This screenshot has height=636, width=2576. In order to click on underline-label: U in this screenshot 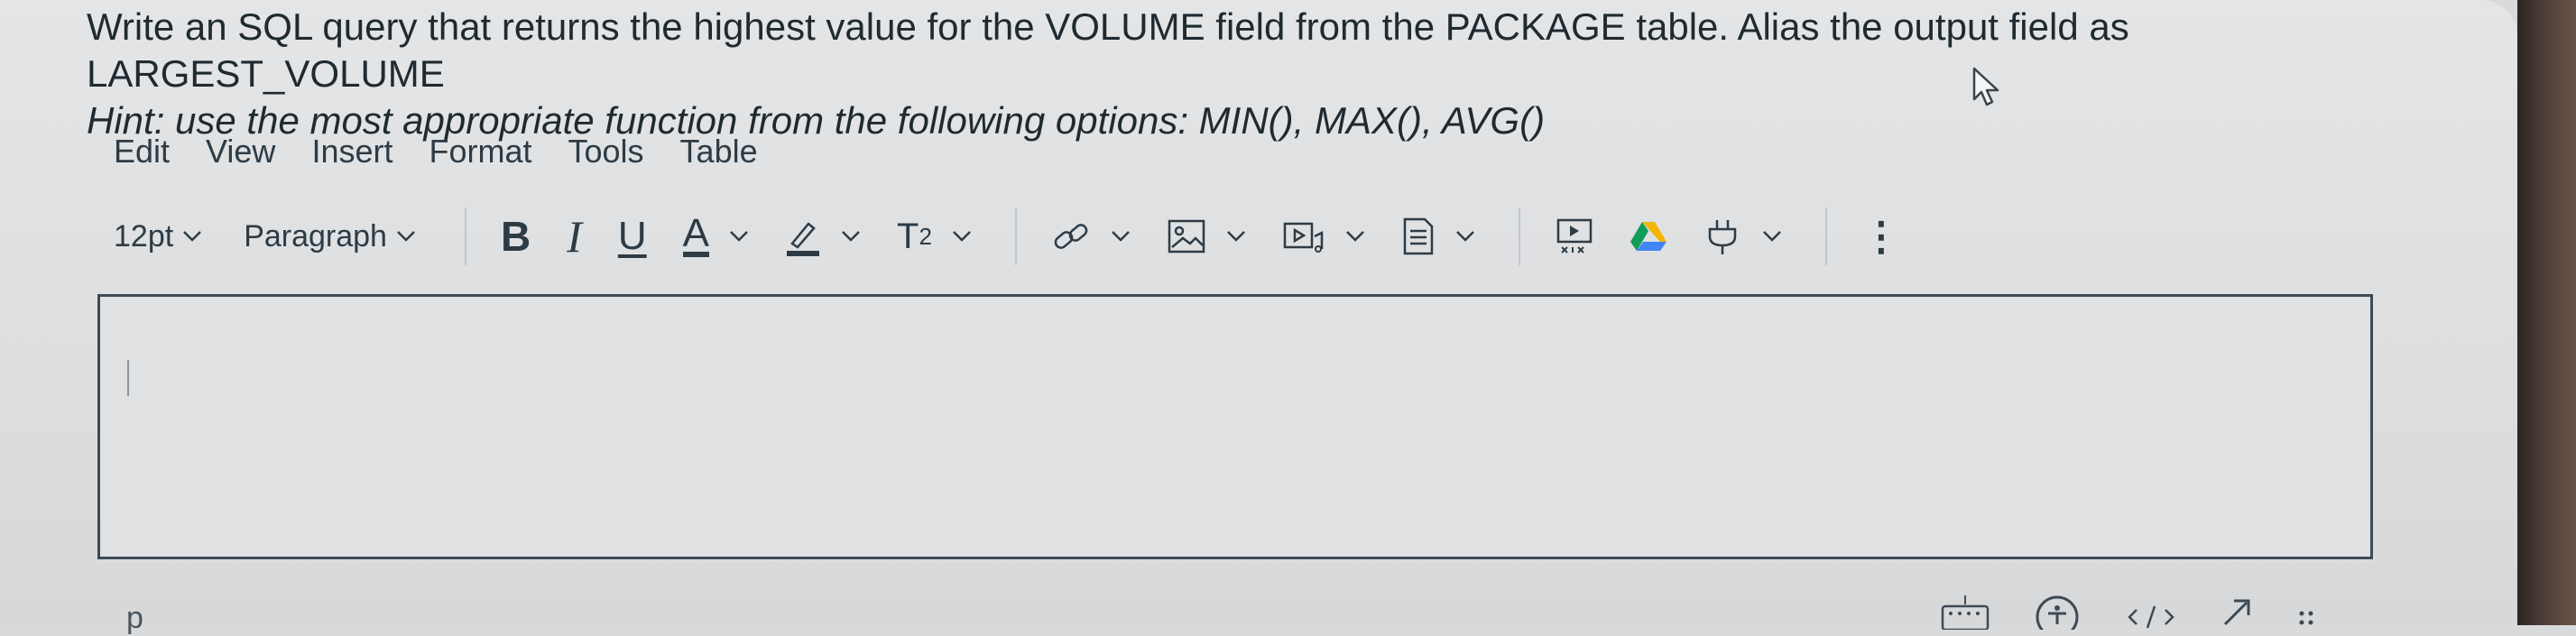, I will do `click(632, 236)`.